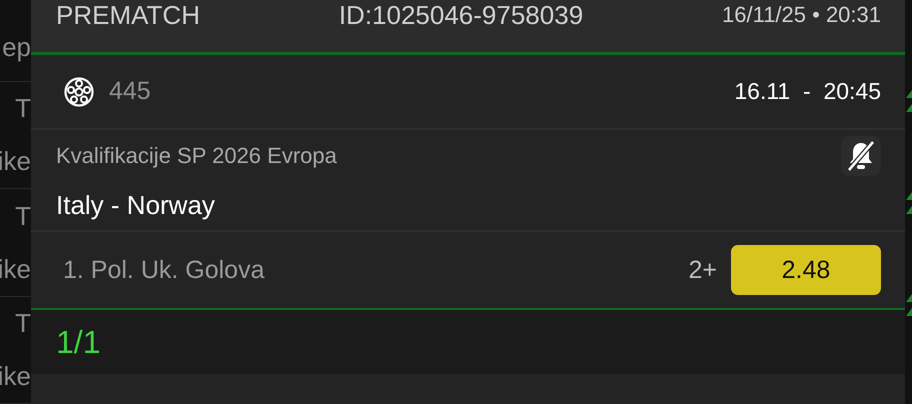  I want to click on row-subtitle: ep, so click(16, 47).